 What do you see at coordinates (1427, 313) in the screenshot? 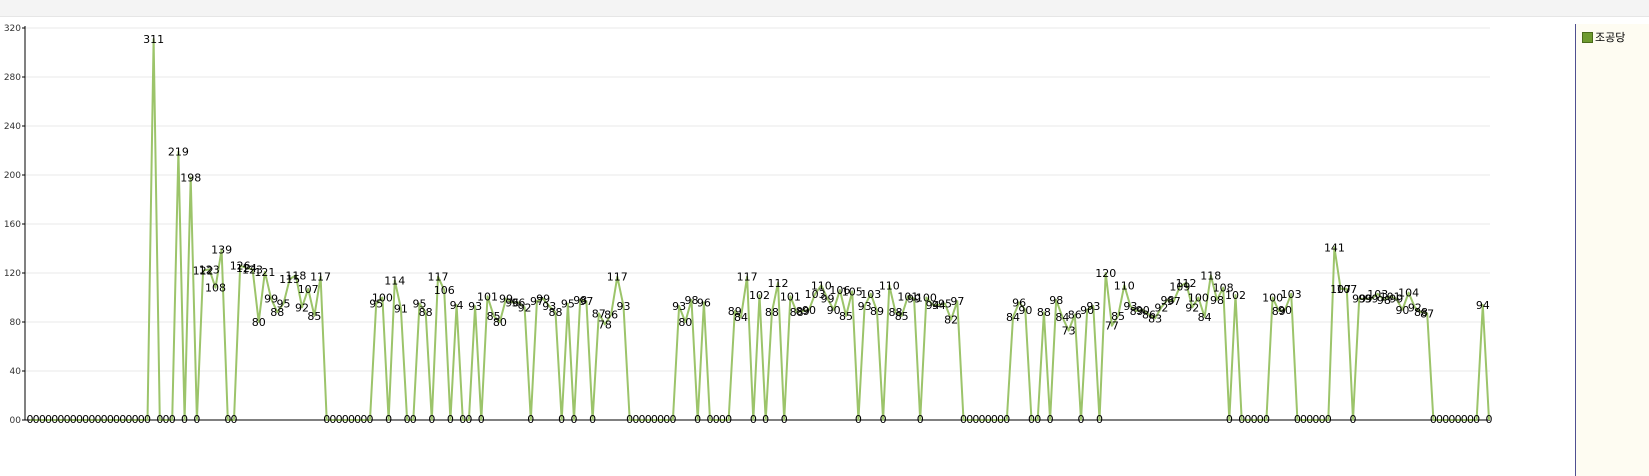
I see `data-label: 87` at bounding box center [1427, 313].